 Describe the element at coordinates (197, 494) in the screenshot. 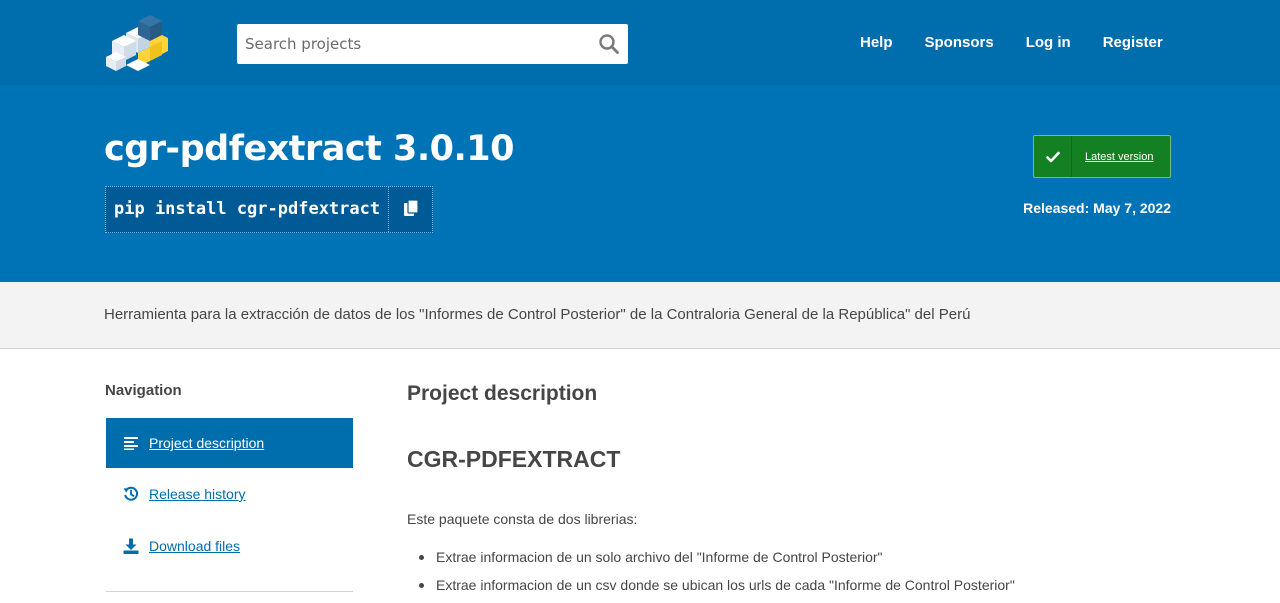

I see `sidebar-item-label: Release history` at that location.